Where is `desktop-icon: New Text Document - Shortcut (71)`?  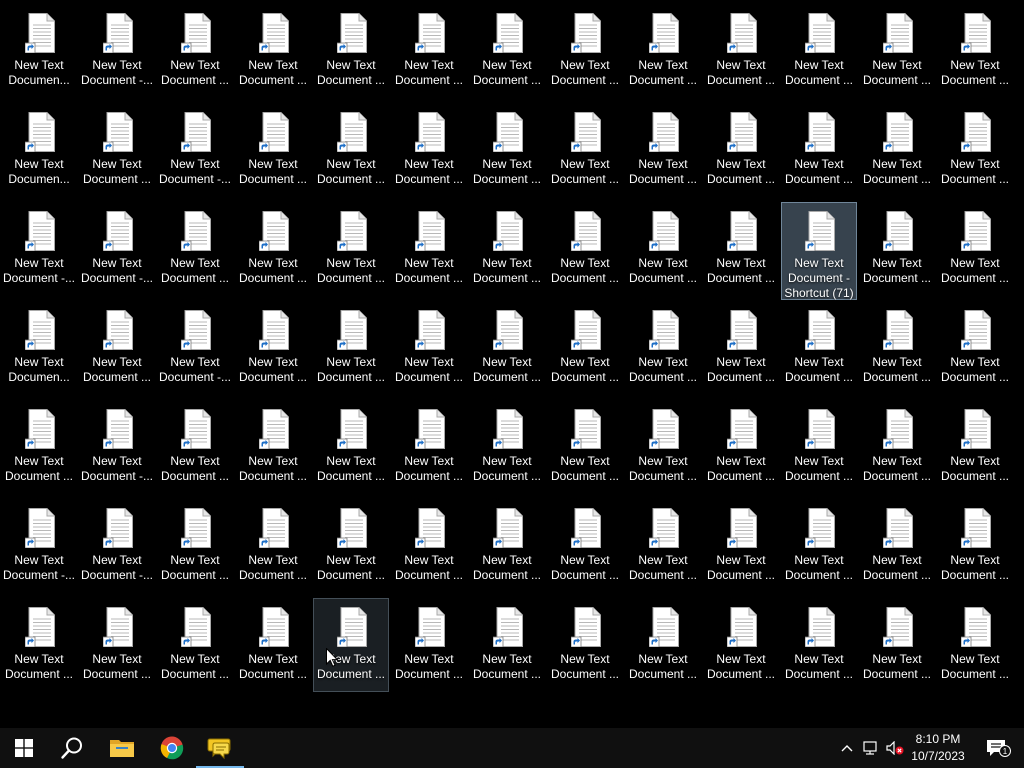
desktop-icon: New Text Document - Shortcut (71) is located at coordinates (819, 251).